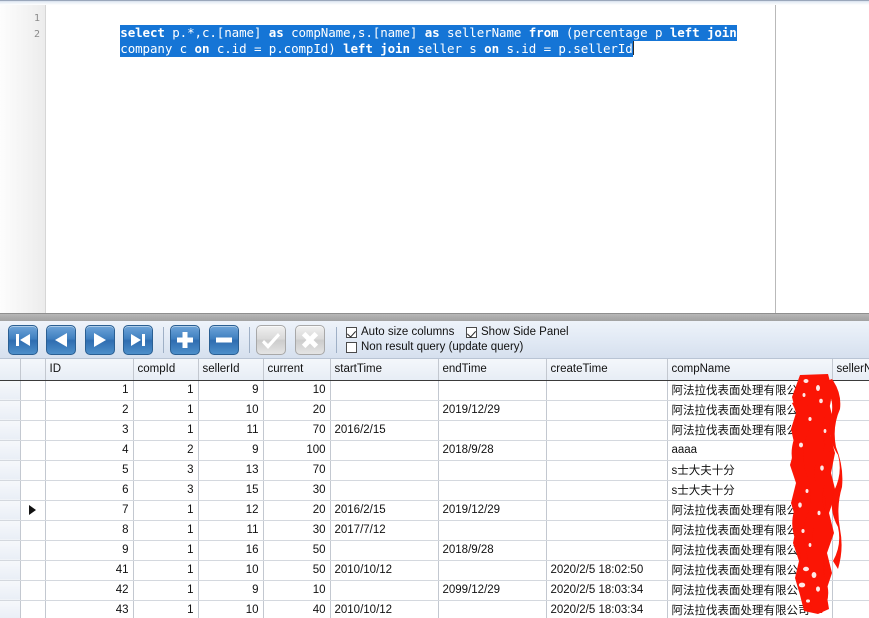 The image size is (869, 618). What do you see at coordinates (231, 370) in the screenshot?
I see `column-header-sellerid: sellerId` at bounding box center [231, 370].